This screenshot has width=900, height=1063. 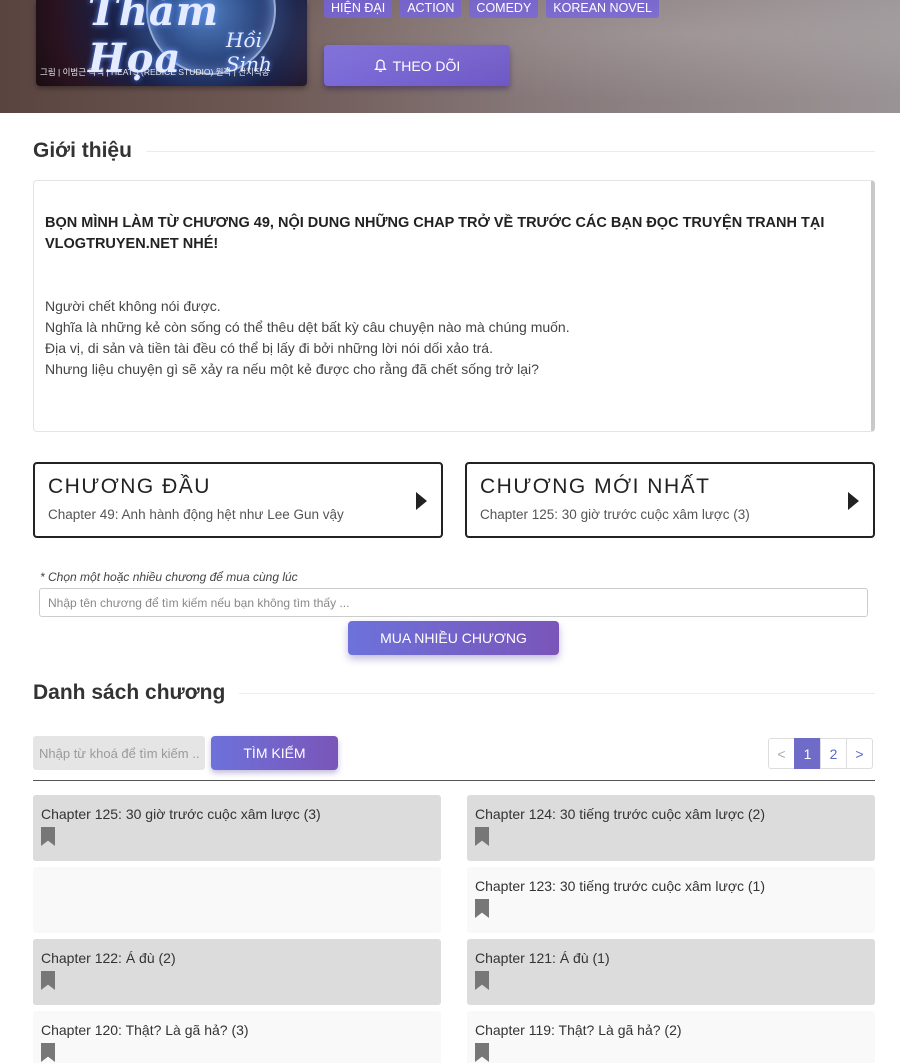 What do you see at coordinates (119, 753) in the screenshot?
I see `keyword-search-input` at bounding box center [119, 753].